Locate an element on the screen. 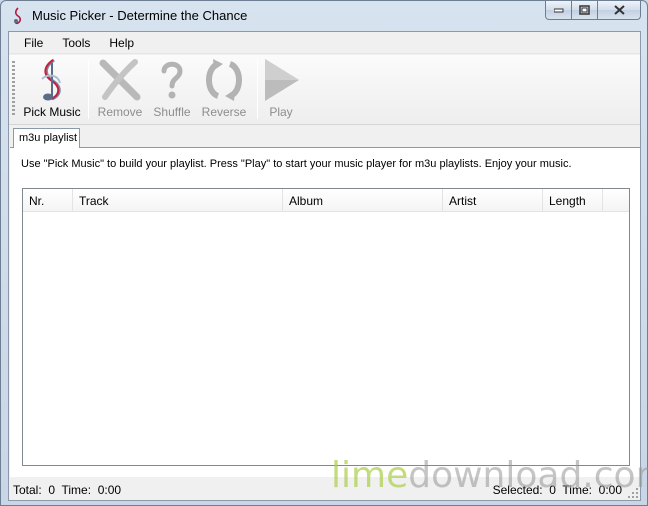 The height and width of the screenshot is (506, 648). watermark-logo: limedownload.com is located at coordinates (489, 475).